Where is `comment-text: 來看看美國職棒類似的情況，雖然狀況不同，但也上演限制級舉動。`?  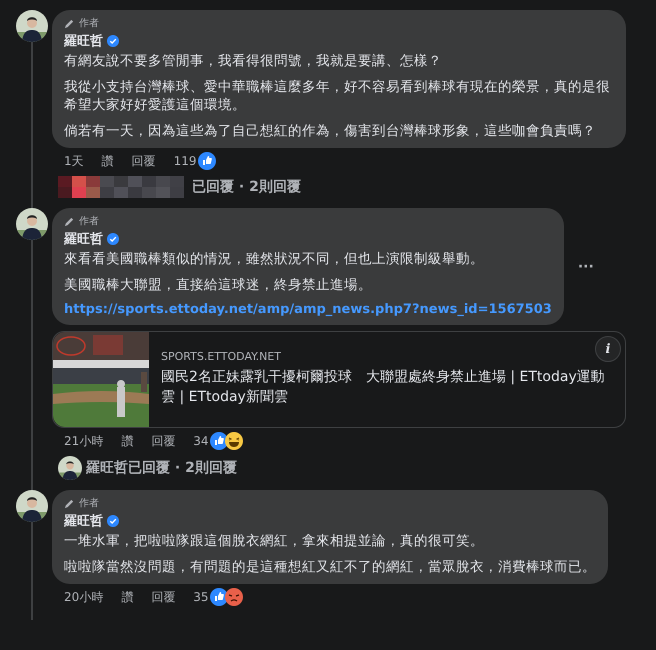
comment-text: 來看看美國職棒類似的情況，雖然狀況不同，但也上演限制級舉動。 is located at coordinates (274, 259).